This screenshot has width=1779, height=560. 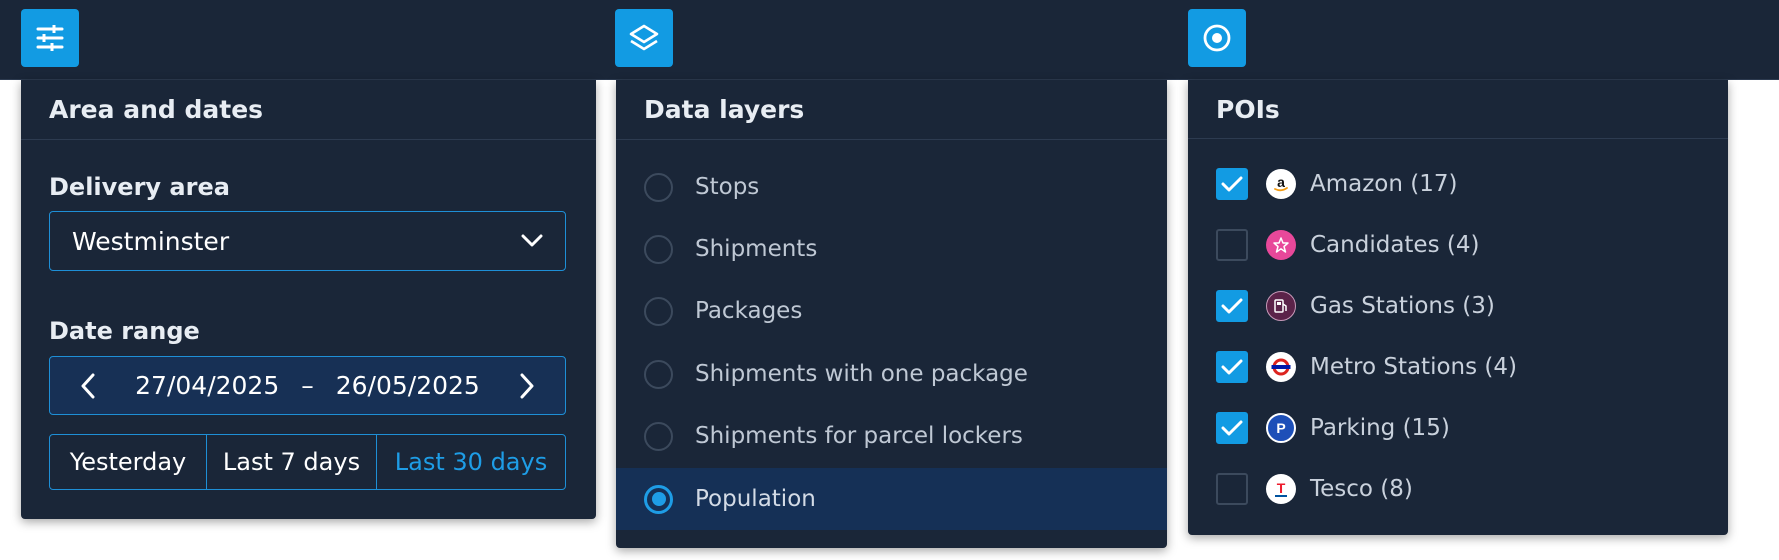 I want to click on layers-button, so click(x=644, y=38).